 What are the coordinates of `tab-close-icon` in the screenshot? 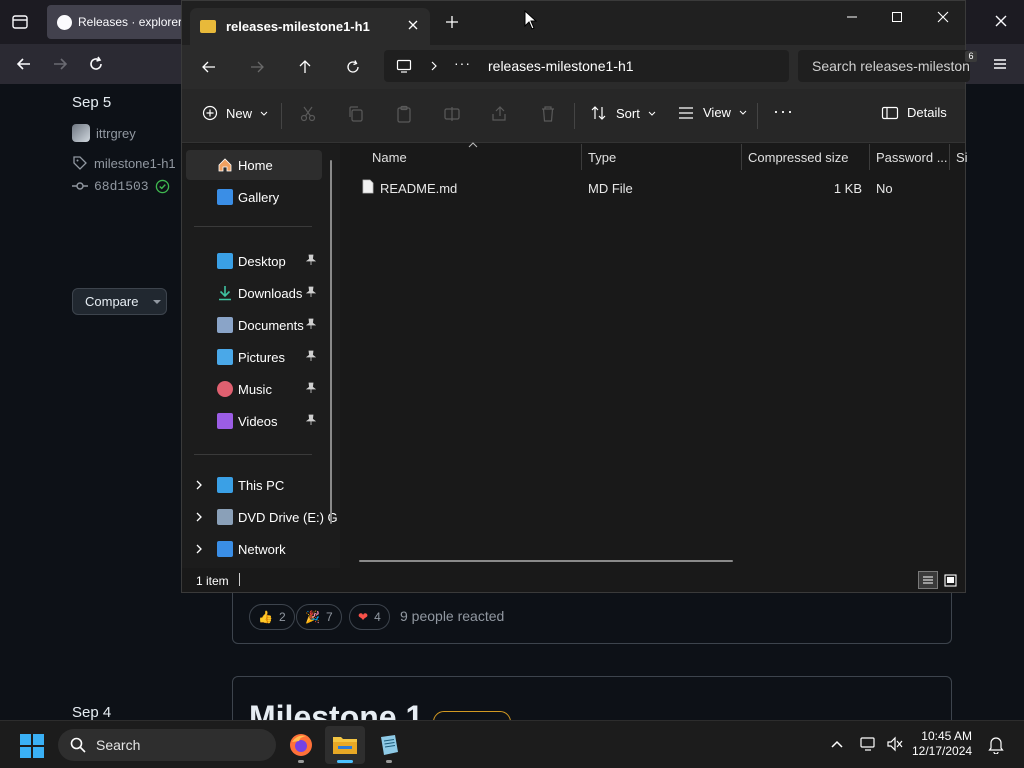 It's located at (413, 25).